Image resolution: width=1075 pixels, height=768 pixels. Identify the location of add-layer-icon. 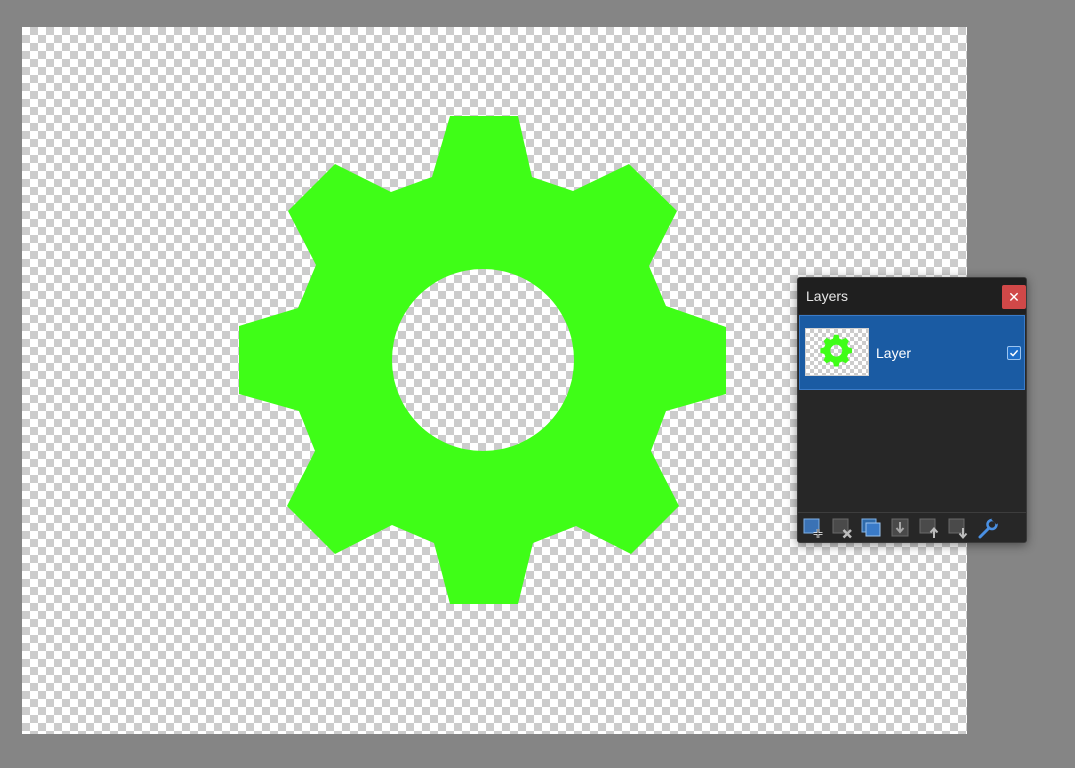
(813, 528).